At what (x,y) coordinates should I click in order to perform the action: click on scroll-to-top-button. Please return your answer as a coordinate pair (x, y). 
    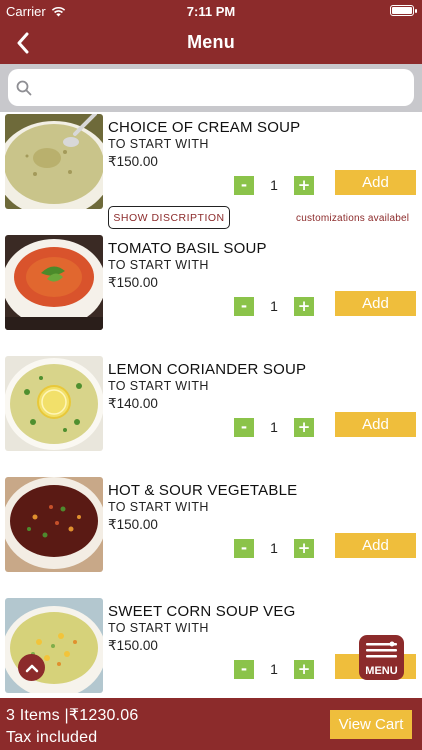
    Looking at the image, I should click on (31, 667).